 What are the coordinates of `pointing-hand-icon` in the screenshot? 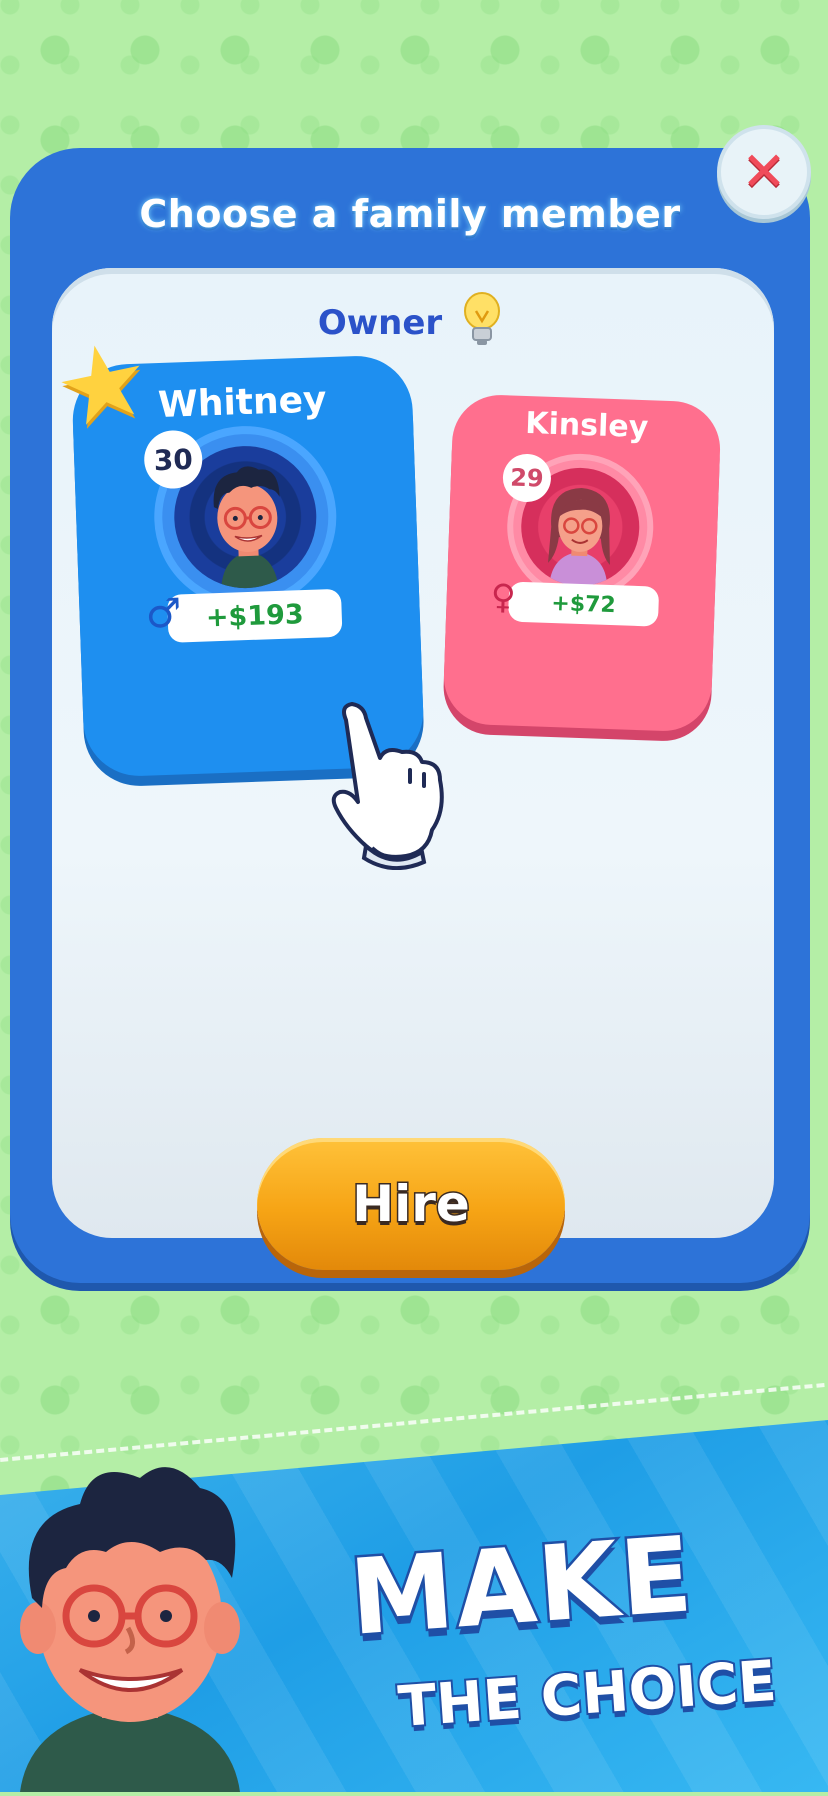 It's located at (388, 785).